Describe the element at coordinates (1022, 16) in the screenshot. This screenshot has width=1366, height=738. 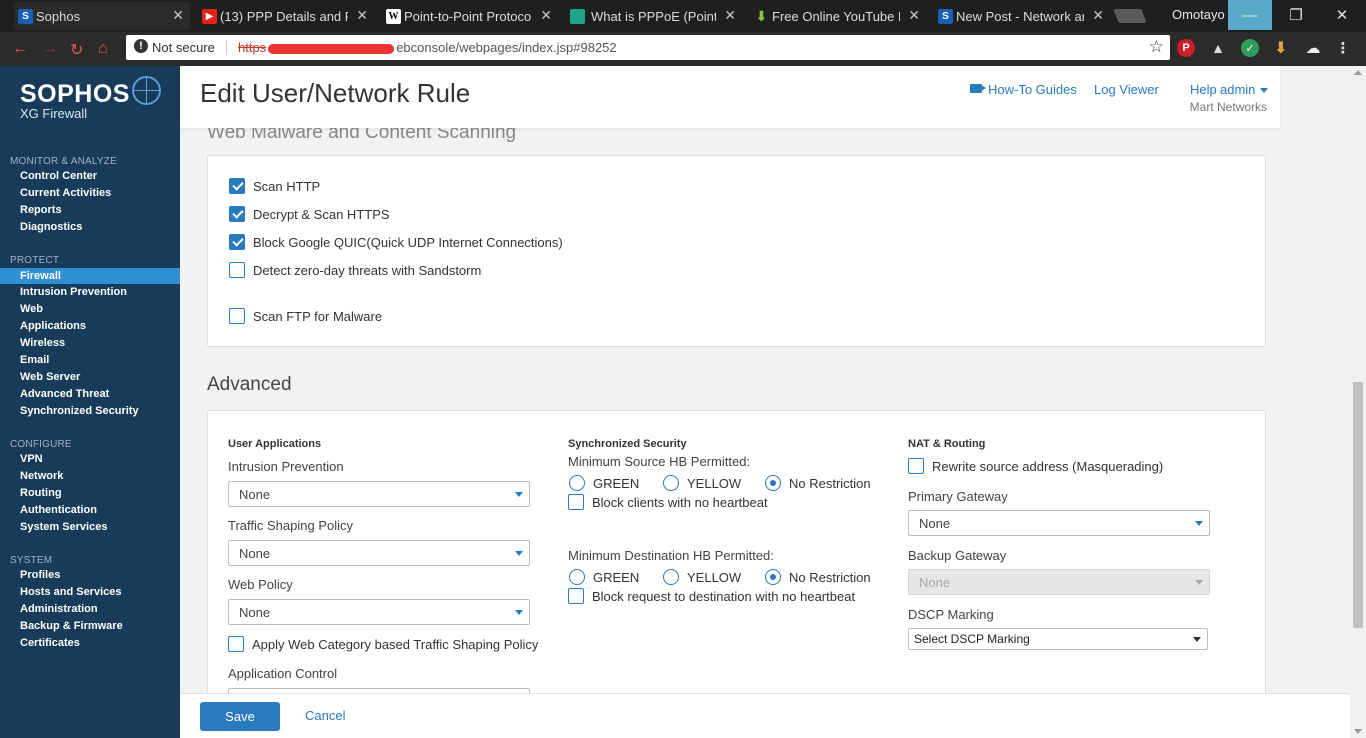
I see `browser-tab: S New Post - Network and ✕` at that location.